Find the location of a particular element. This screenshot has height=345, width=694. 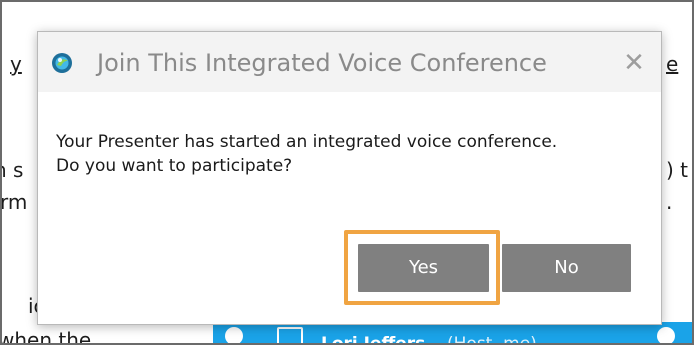

dialog-message-line: Do you want to participate? is located at coordinates (174, 166).